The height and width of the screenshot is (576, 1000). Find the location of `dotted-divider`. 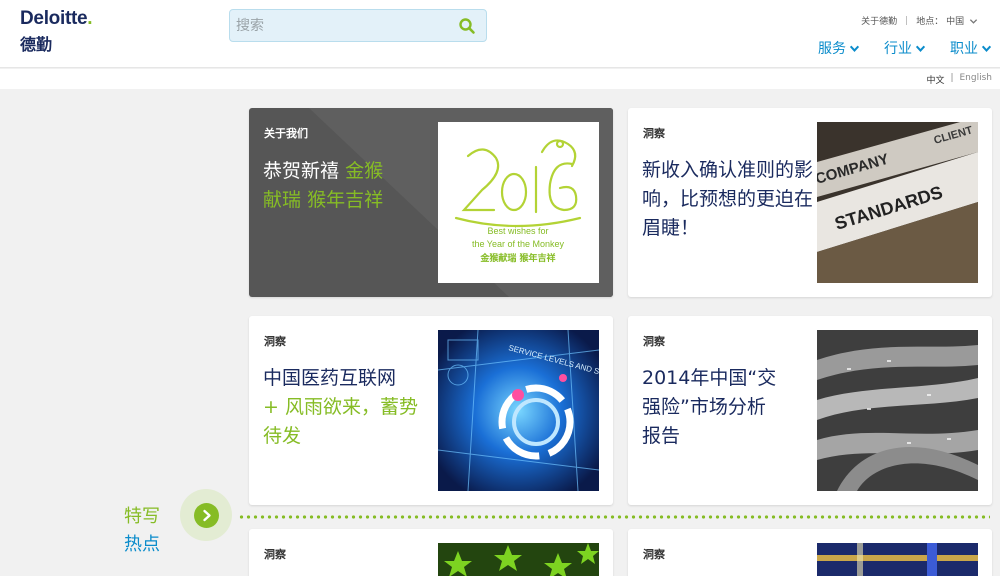

dotted-divider is located at coordinates (614, 517).